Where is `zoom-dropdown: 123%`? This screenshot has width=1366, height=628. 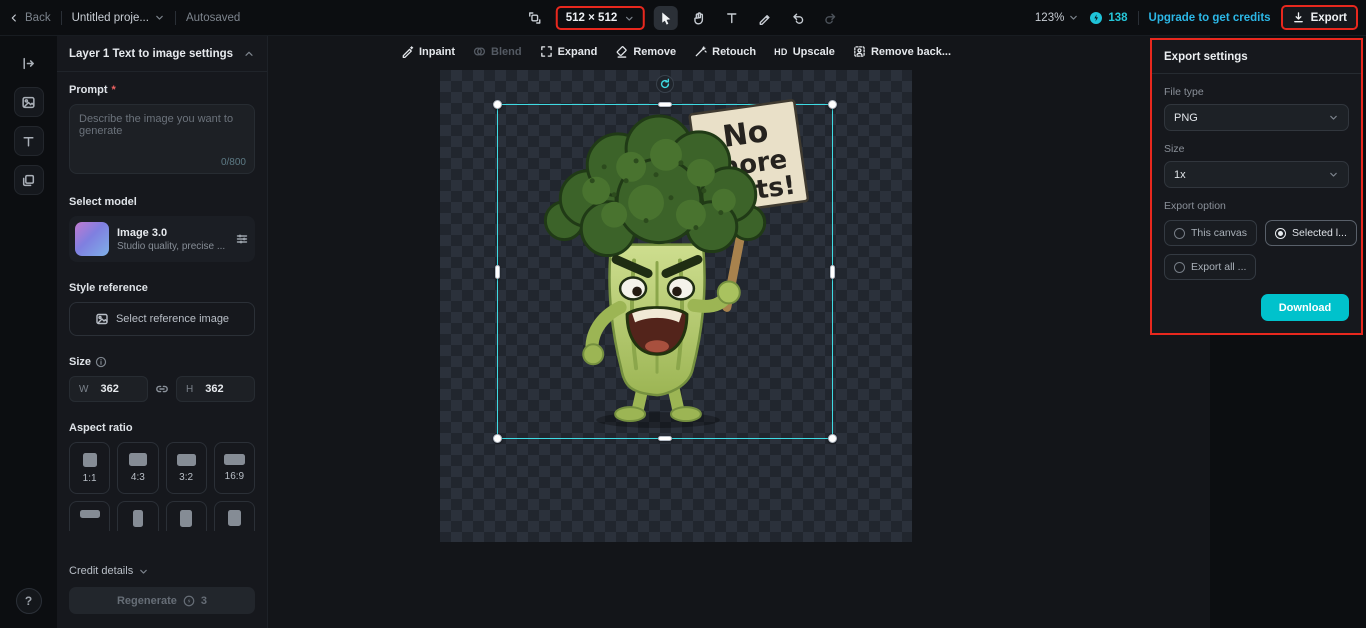
zoom-dropdown: 123% is located at coordinates (1057, 18).